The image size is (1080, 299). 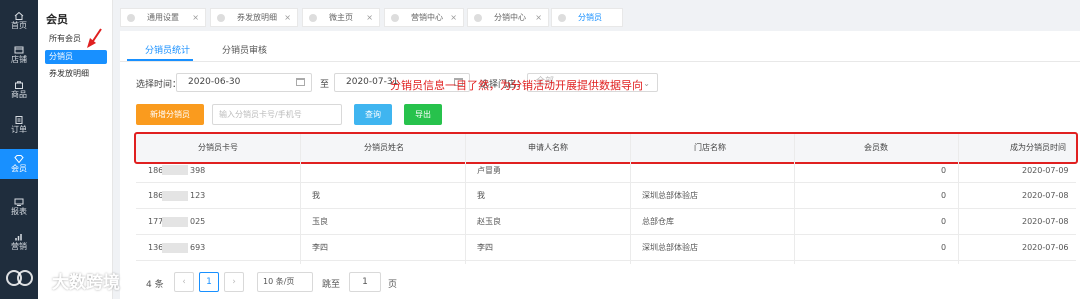 I want to click on nav-report: 报表, so click(x=19, y=207).